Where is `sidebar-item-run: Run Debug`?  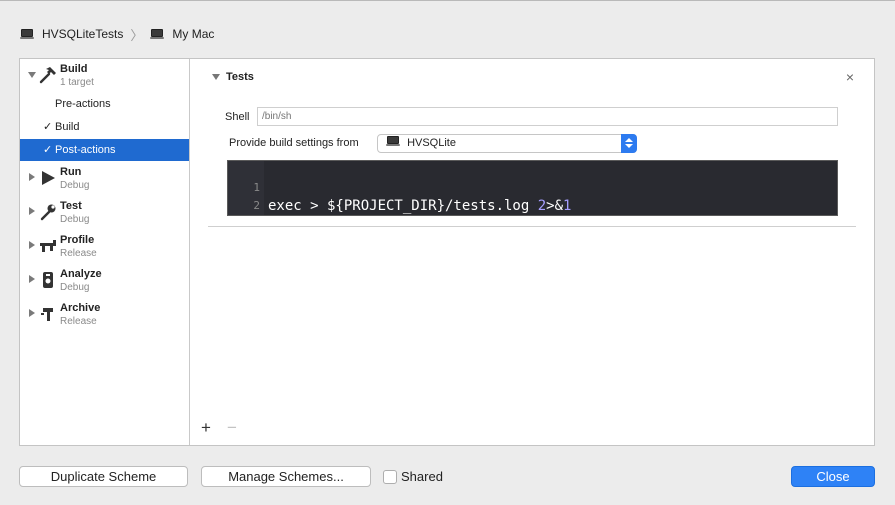 sidebar-item-run: Run Debug is located at coordinates (104, 179).